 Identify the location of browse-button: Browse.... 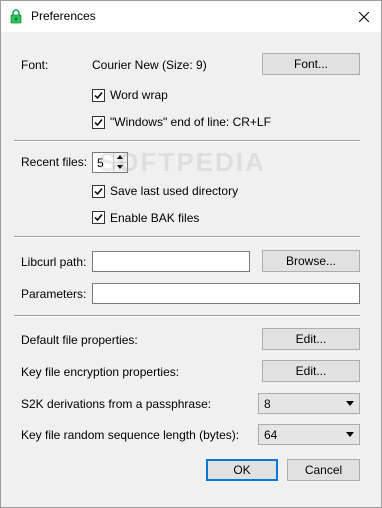
(311, 261).